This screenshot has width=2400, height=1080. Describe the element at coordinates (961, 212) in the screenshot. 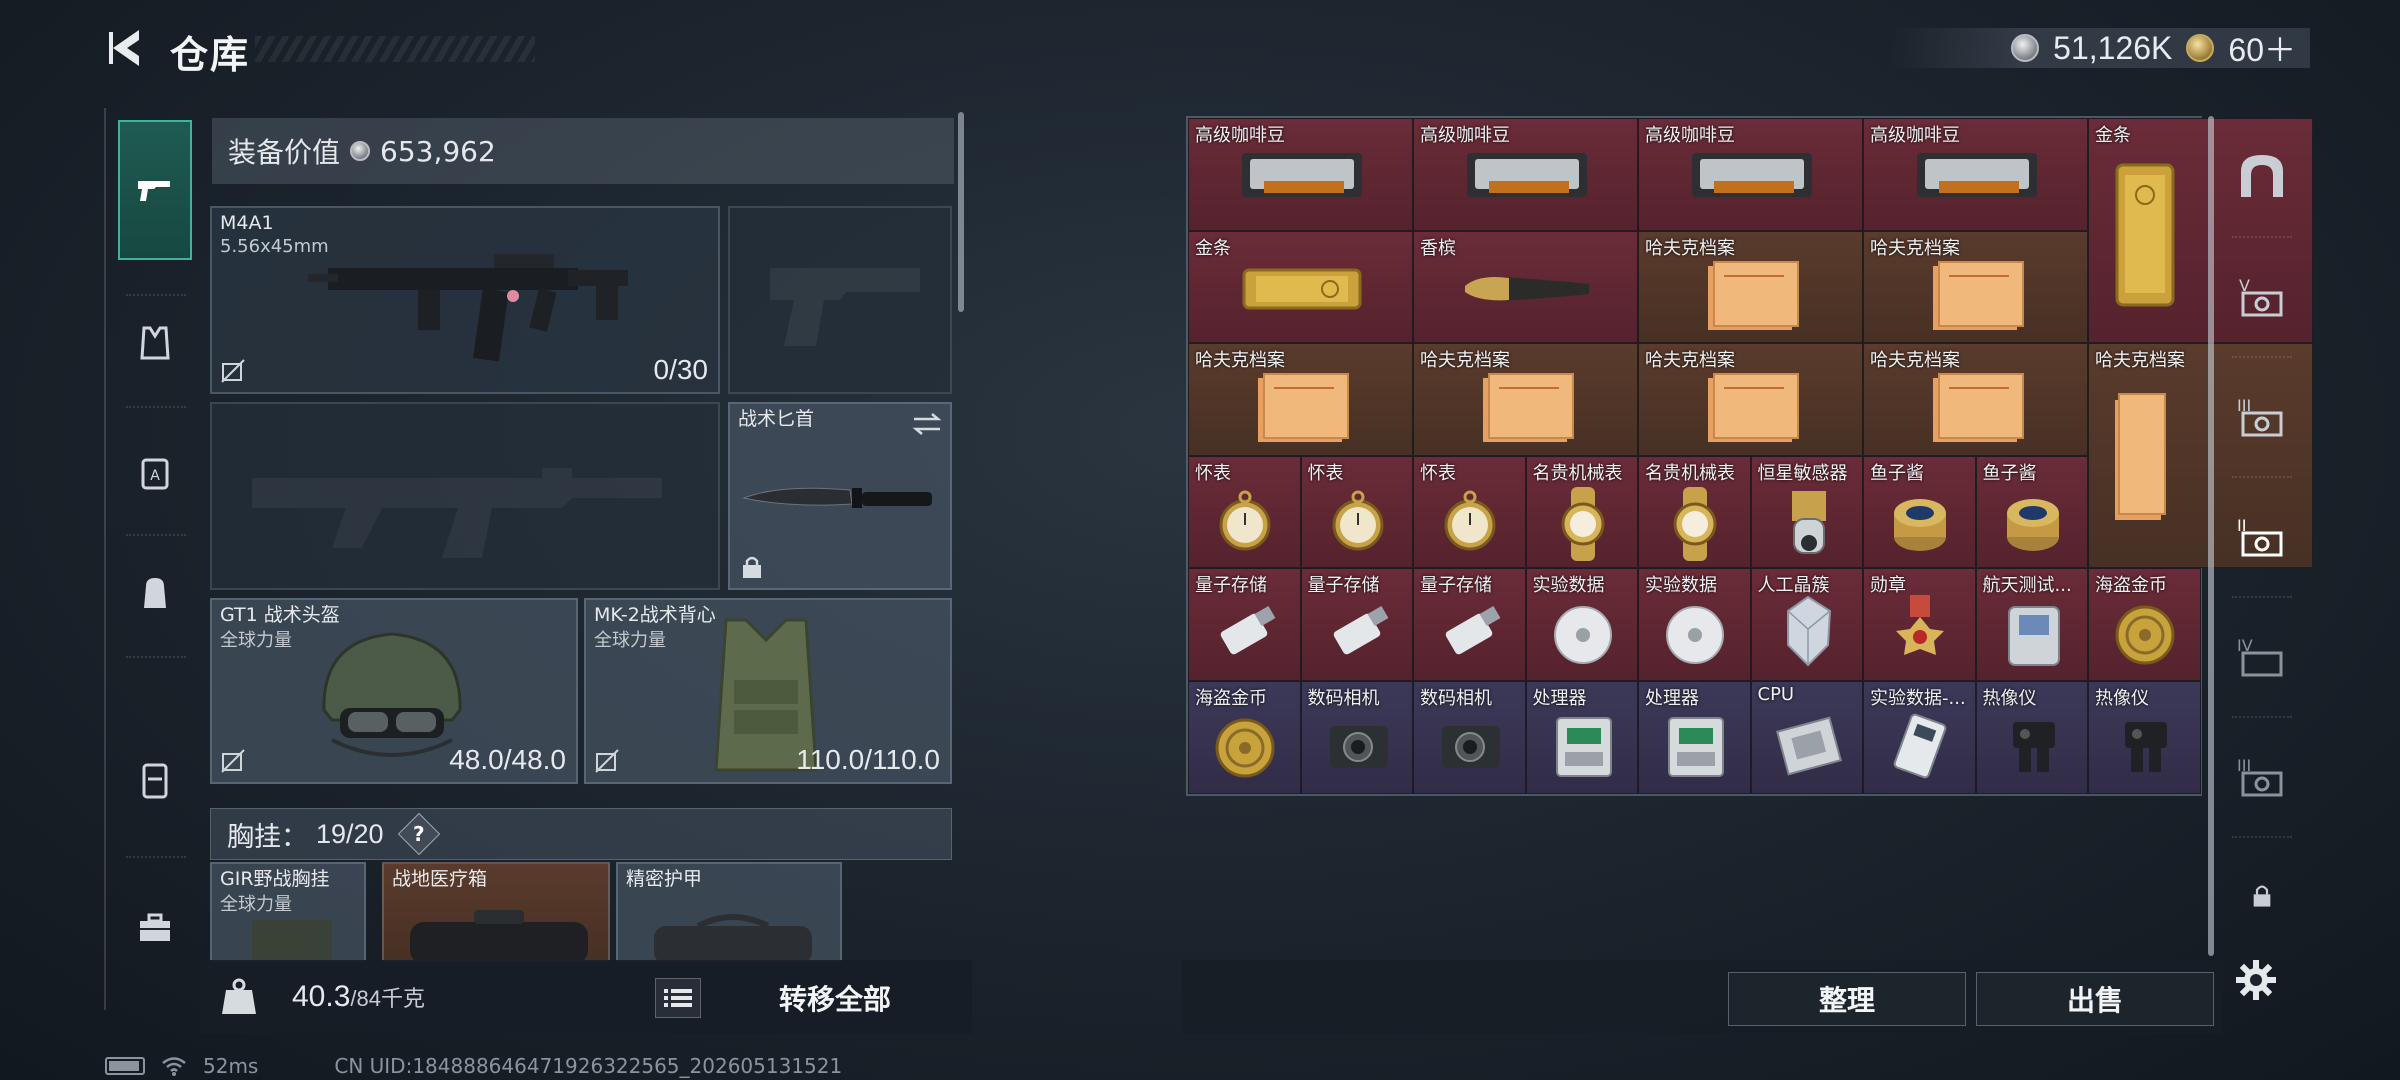

I see `equipment-scrollbar` at that location.